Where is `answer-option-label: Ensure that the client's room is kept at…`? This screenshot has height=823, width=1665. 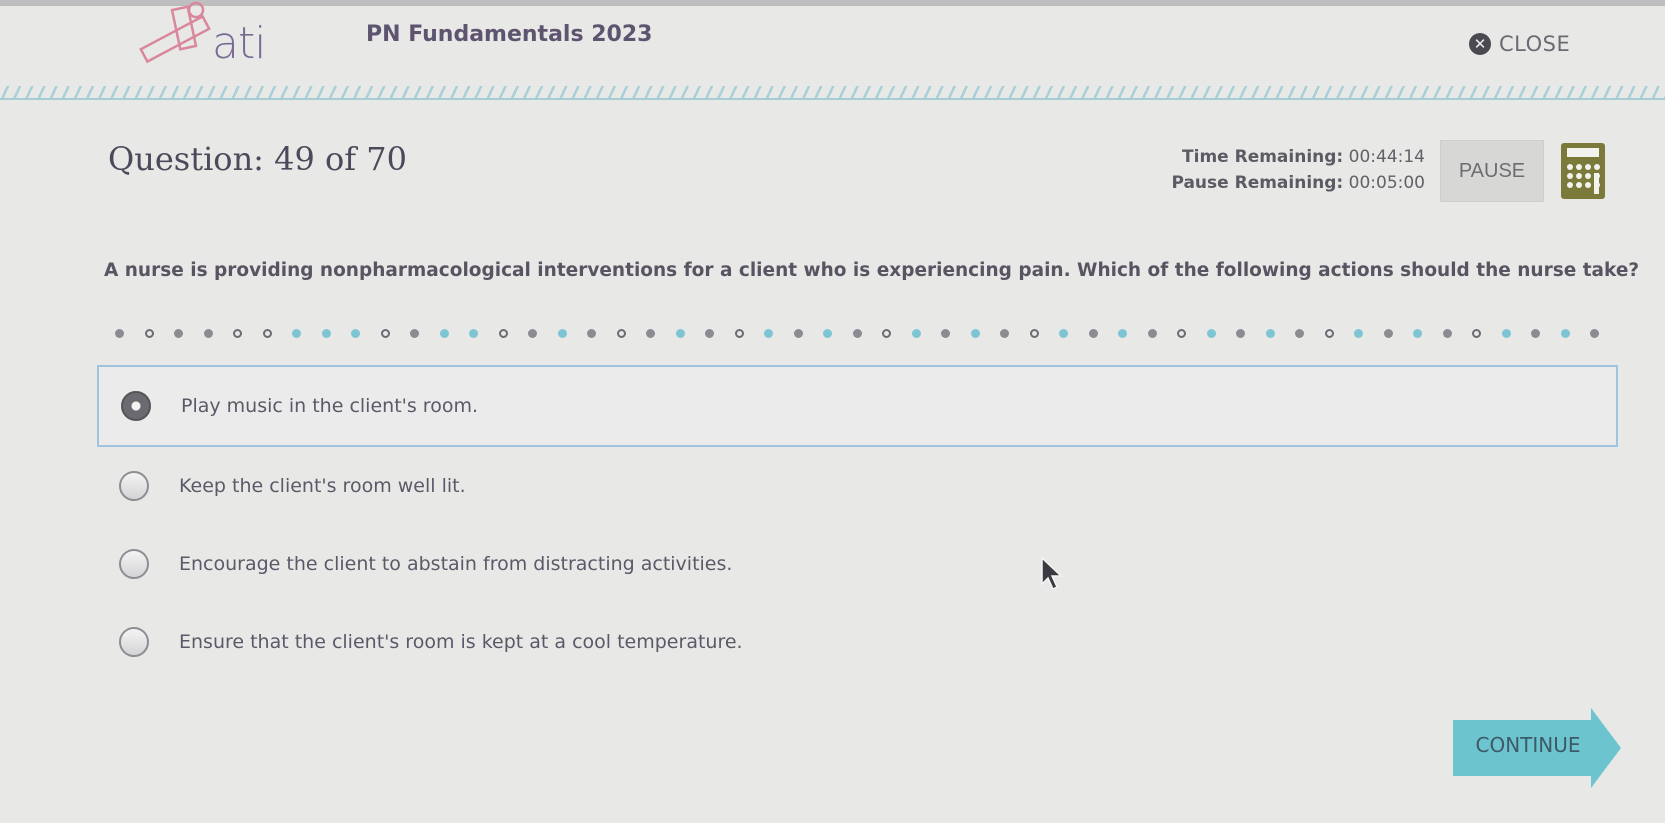 answer-option-label: Ensure that the client's room is kept at… is located at coordinates (461, 642).